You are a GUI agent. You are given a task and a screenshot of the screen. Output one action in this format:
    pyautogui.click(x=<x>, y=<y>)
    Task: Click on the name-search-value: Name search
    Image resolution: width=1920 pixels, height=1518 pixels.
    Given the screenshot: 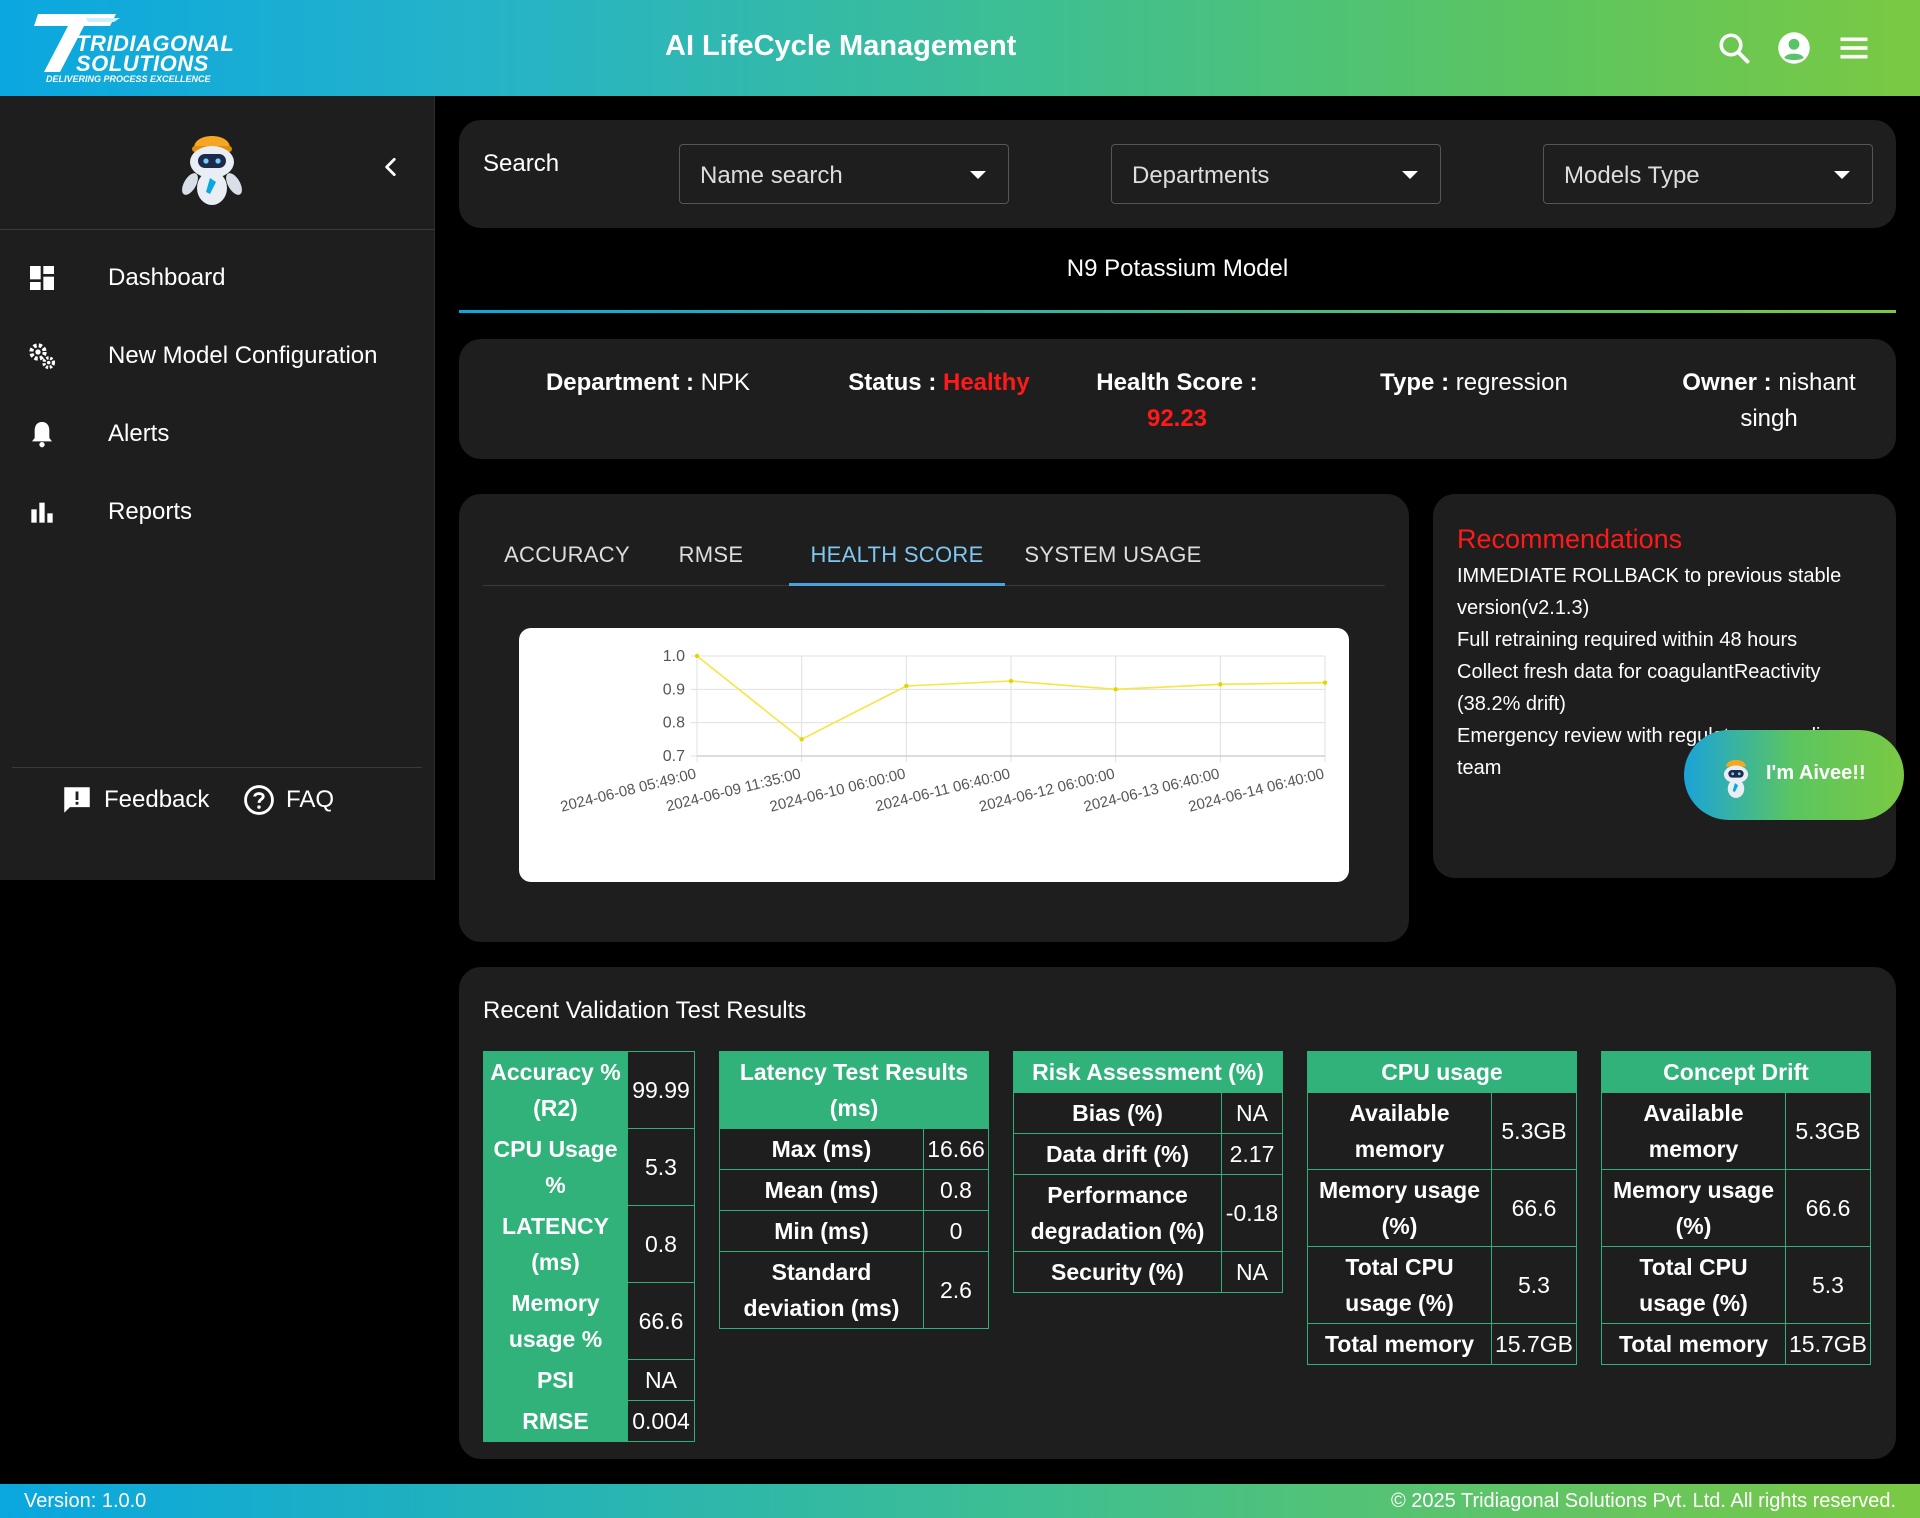 What is the action you would take?
    pyautogui.click(x=771, y=175)
    